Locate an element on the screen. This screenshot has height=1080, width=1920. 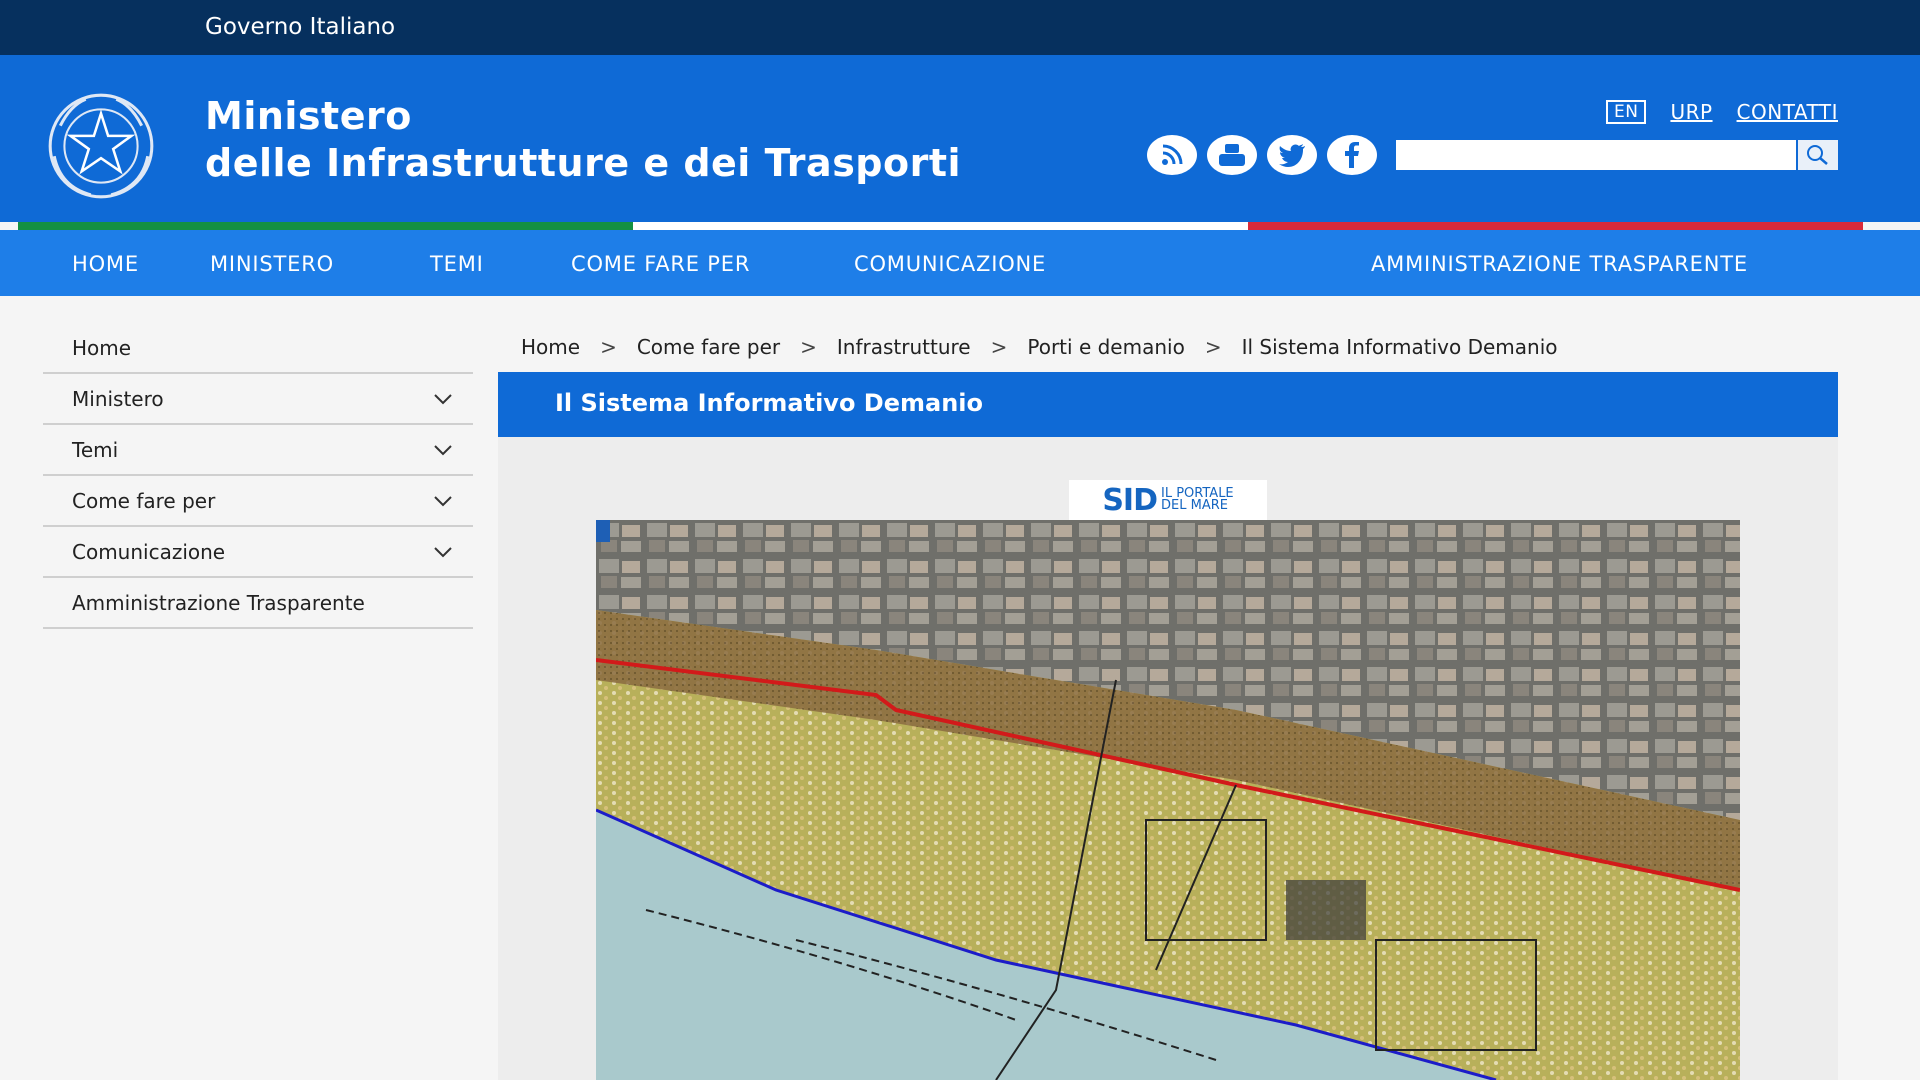
title-line-2: delle Infrastrutture e dei Trasporti is located at coordinates (583, 163).